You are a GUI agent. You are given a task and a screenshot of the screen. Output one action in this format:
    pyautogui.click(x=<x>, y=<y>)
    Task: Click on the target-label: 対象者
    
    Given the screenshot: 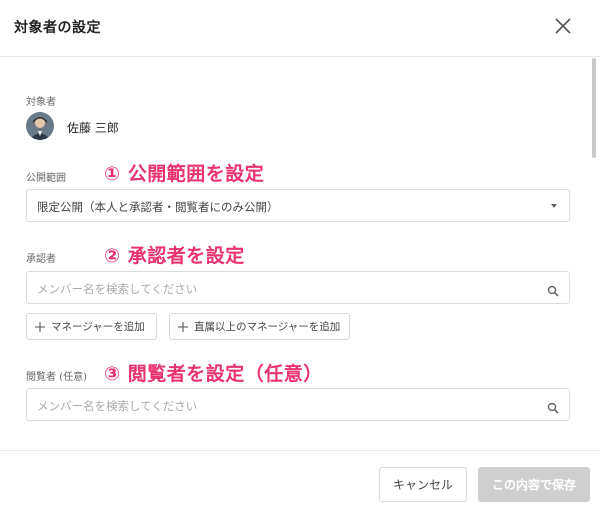 What is the action you would take?
    pyautogui.click(x=41, y=102)
    